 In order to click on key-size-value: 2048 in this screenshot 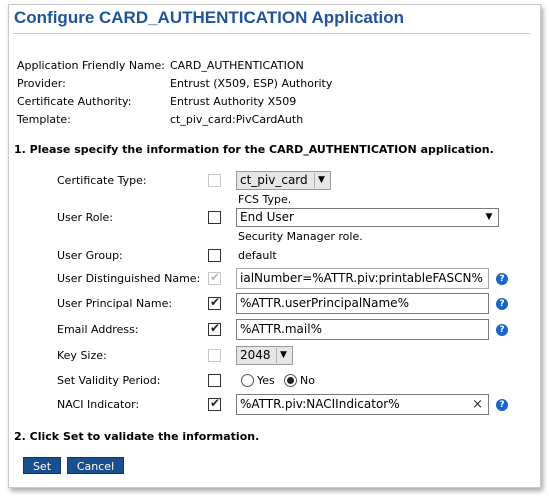, I will do `click(255, 355)`.